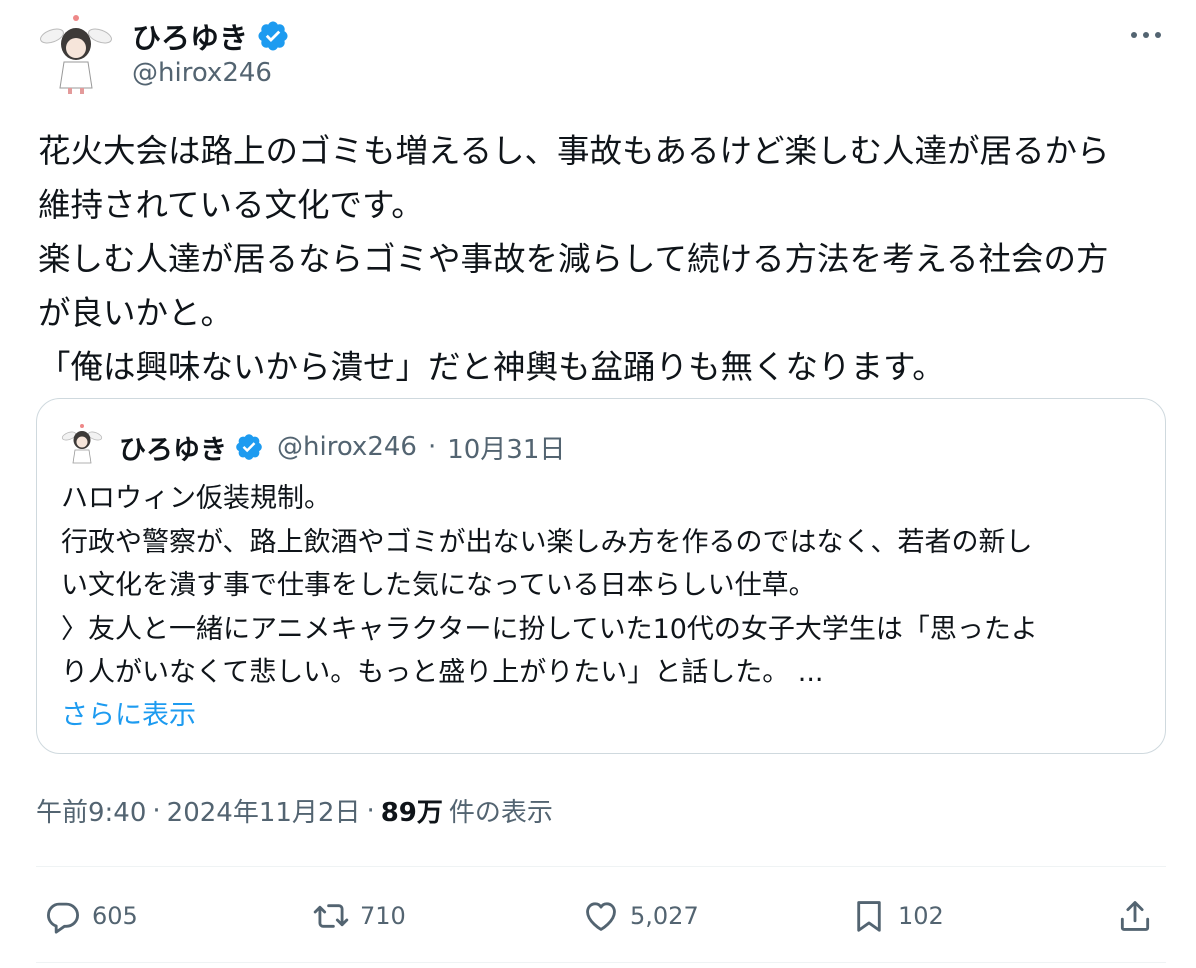 This screenshot has height=968, width=1196. Describe the element at coordinates (359, 916) in the screenshot. I see `repost-button: 710` at that location.